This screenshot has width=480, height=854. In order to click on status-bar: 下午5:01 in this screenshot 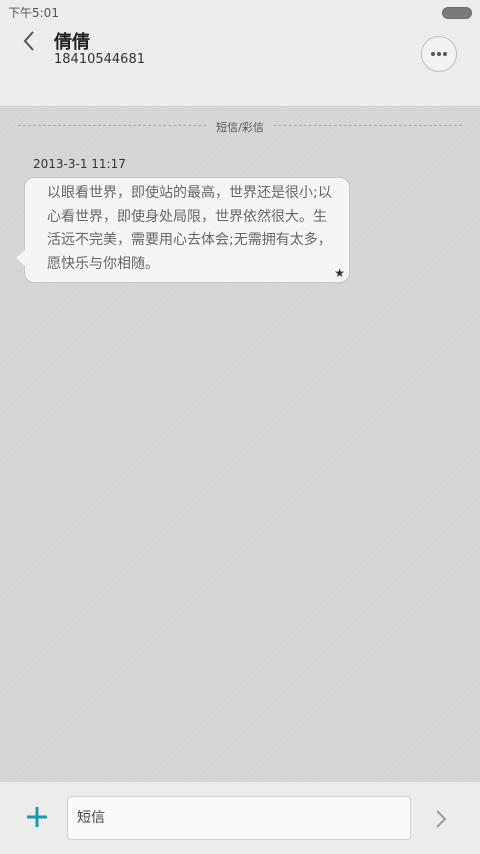, I will do `click(240, 12)`.